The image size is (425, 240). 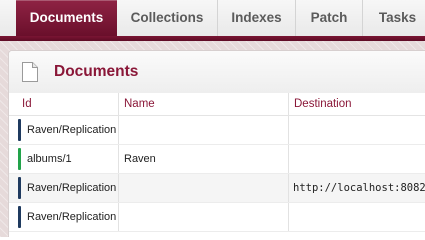 I want to click on cell-name: Raven, so click(x=204, y=159).